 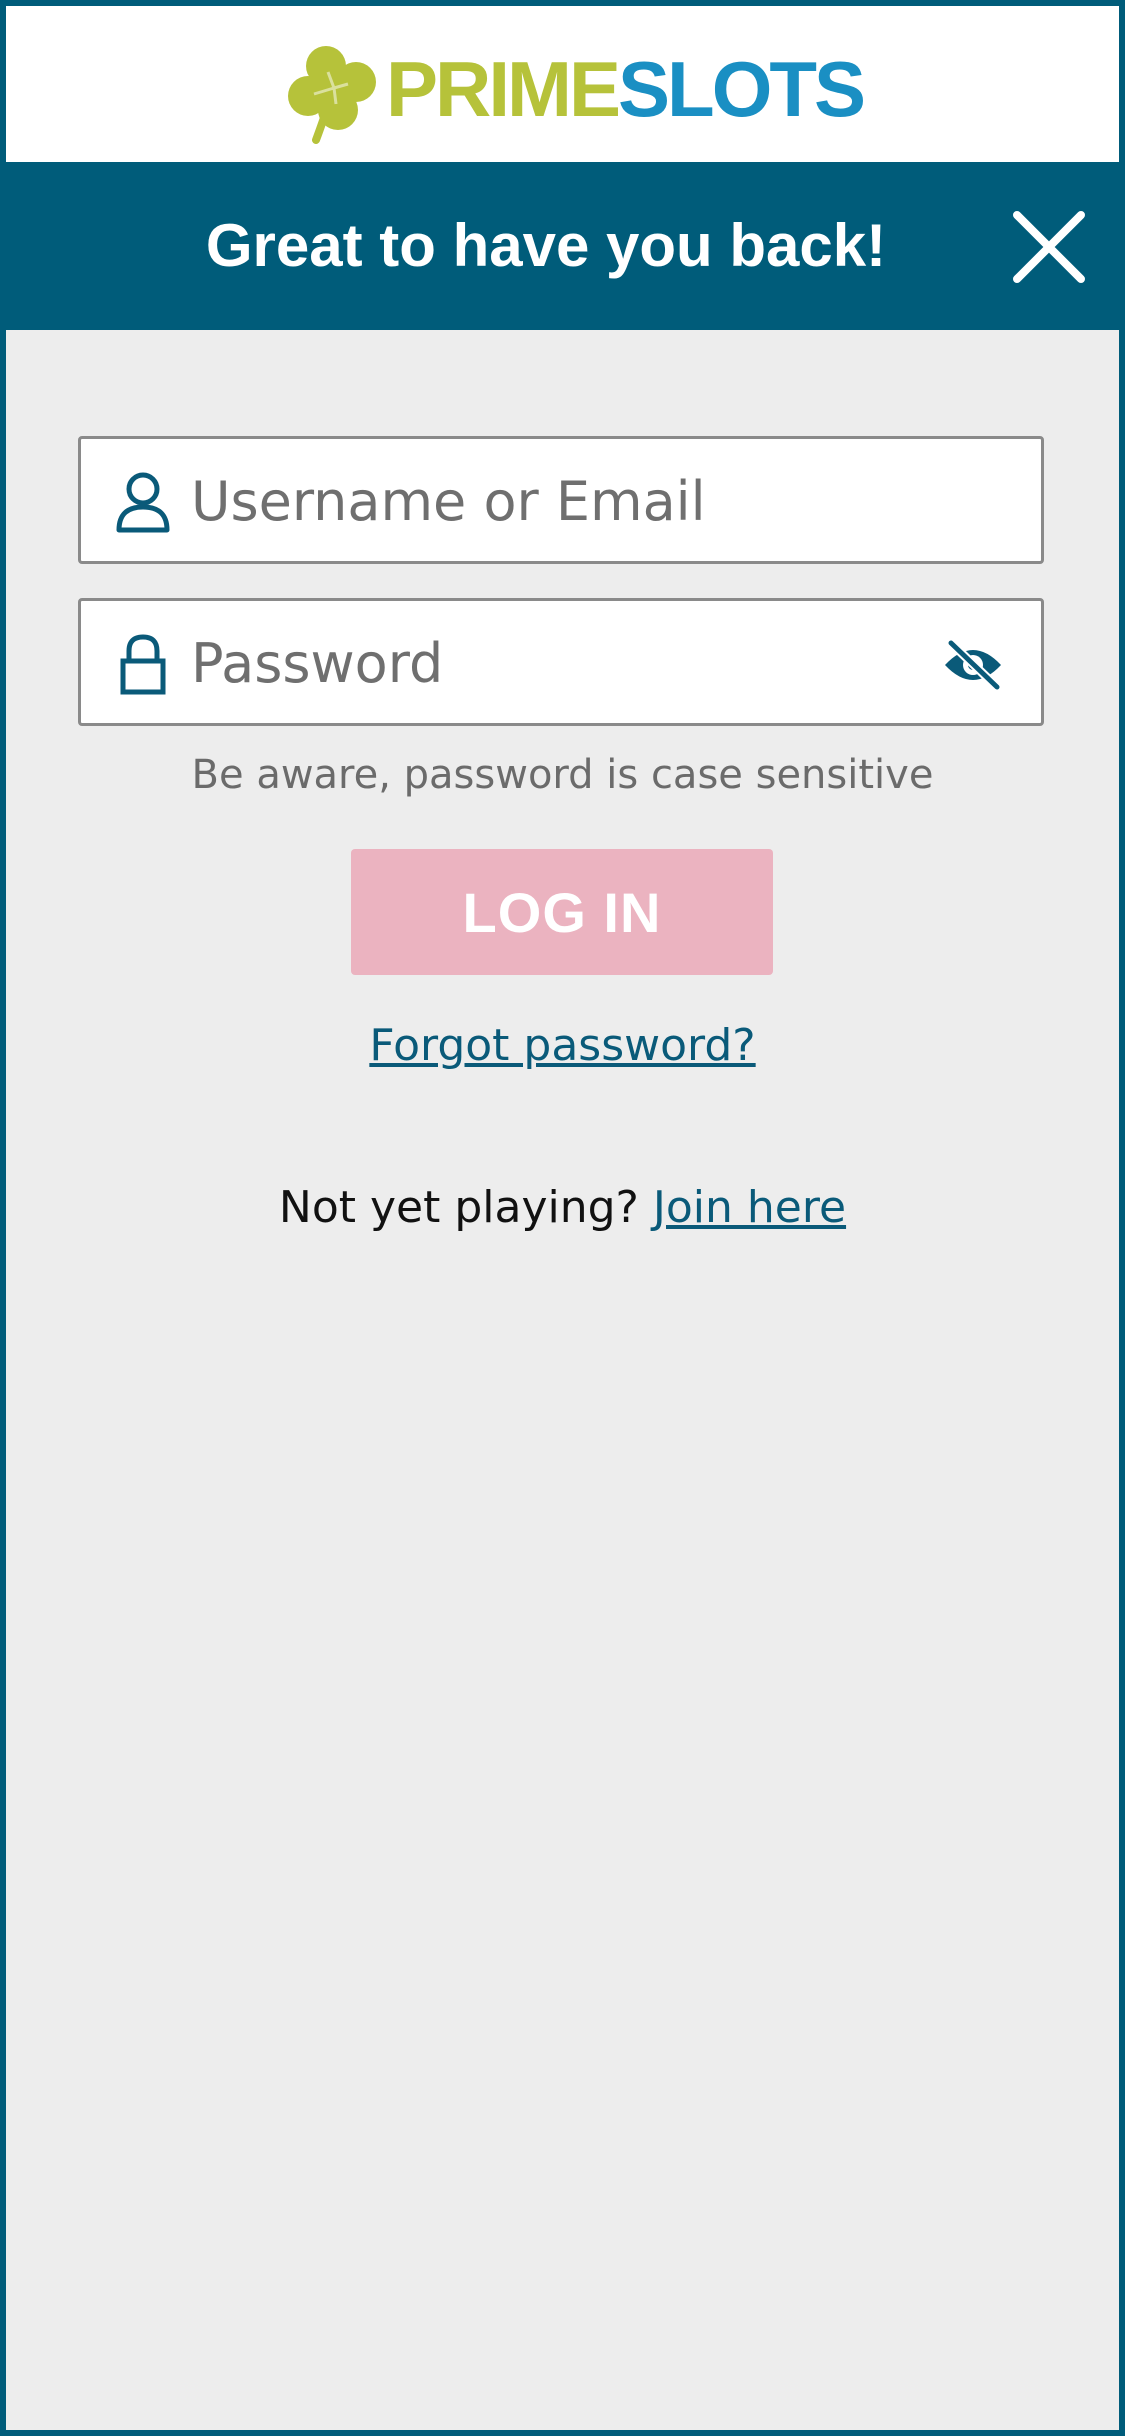 I want to click on forgot-password-row: Forgot password?, so click(x=562, y=1045).